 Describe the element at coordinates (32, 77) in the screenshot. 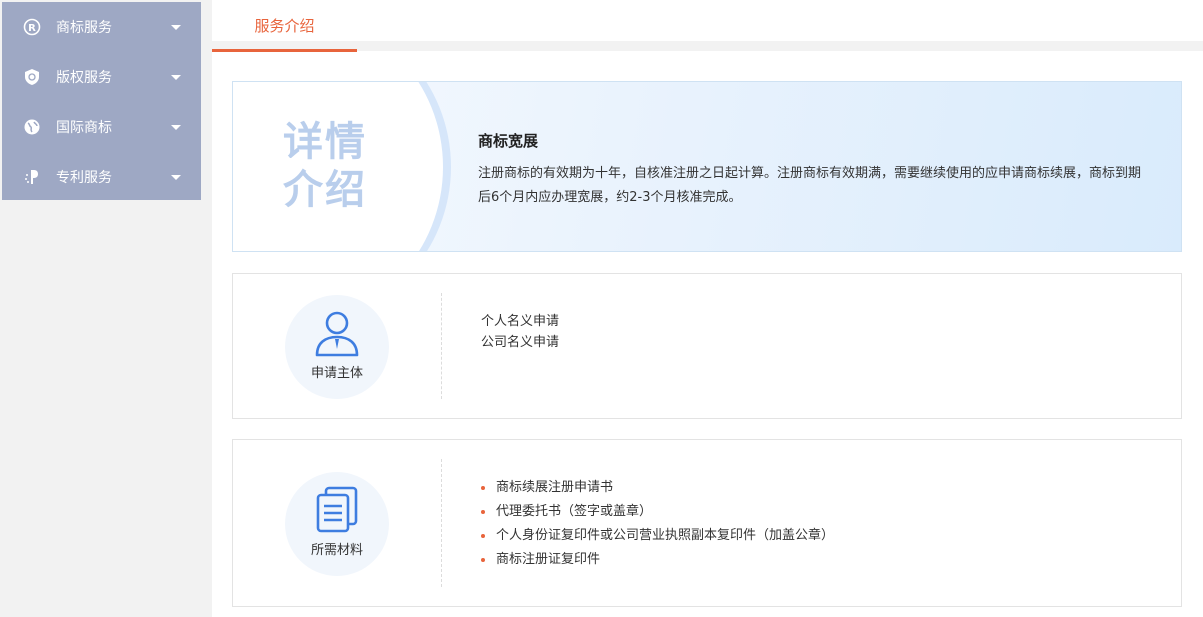

I see `shield-icon` at that location.